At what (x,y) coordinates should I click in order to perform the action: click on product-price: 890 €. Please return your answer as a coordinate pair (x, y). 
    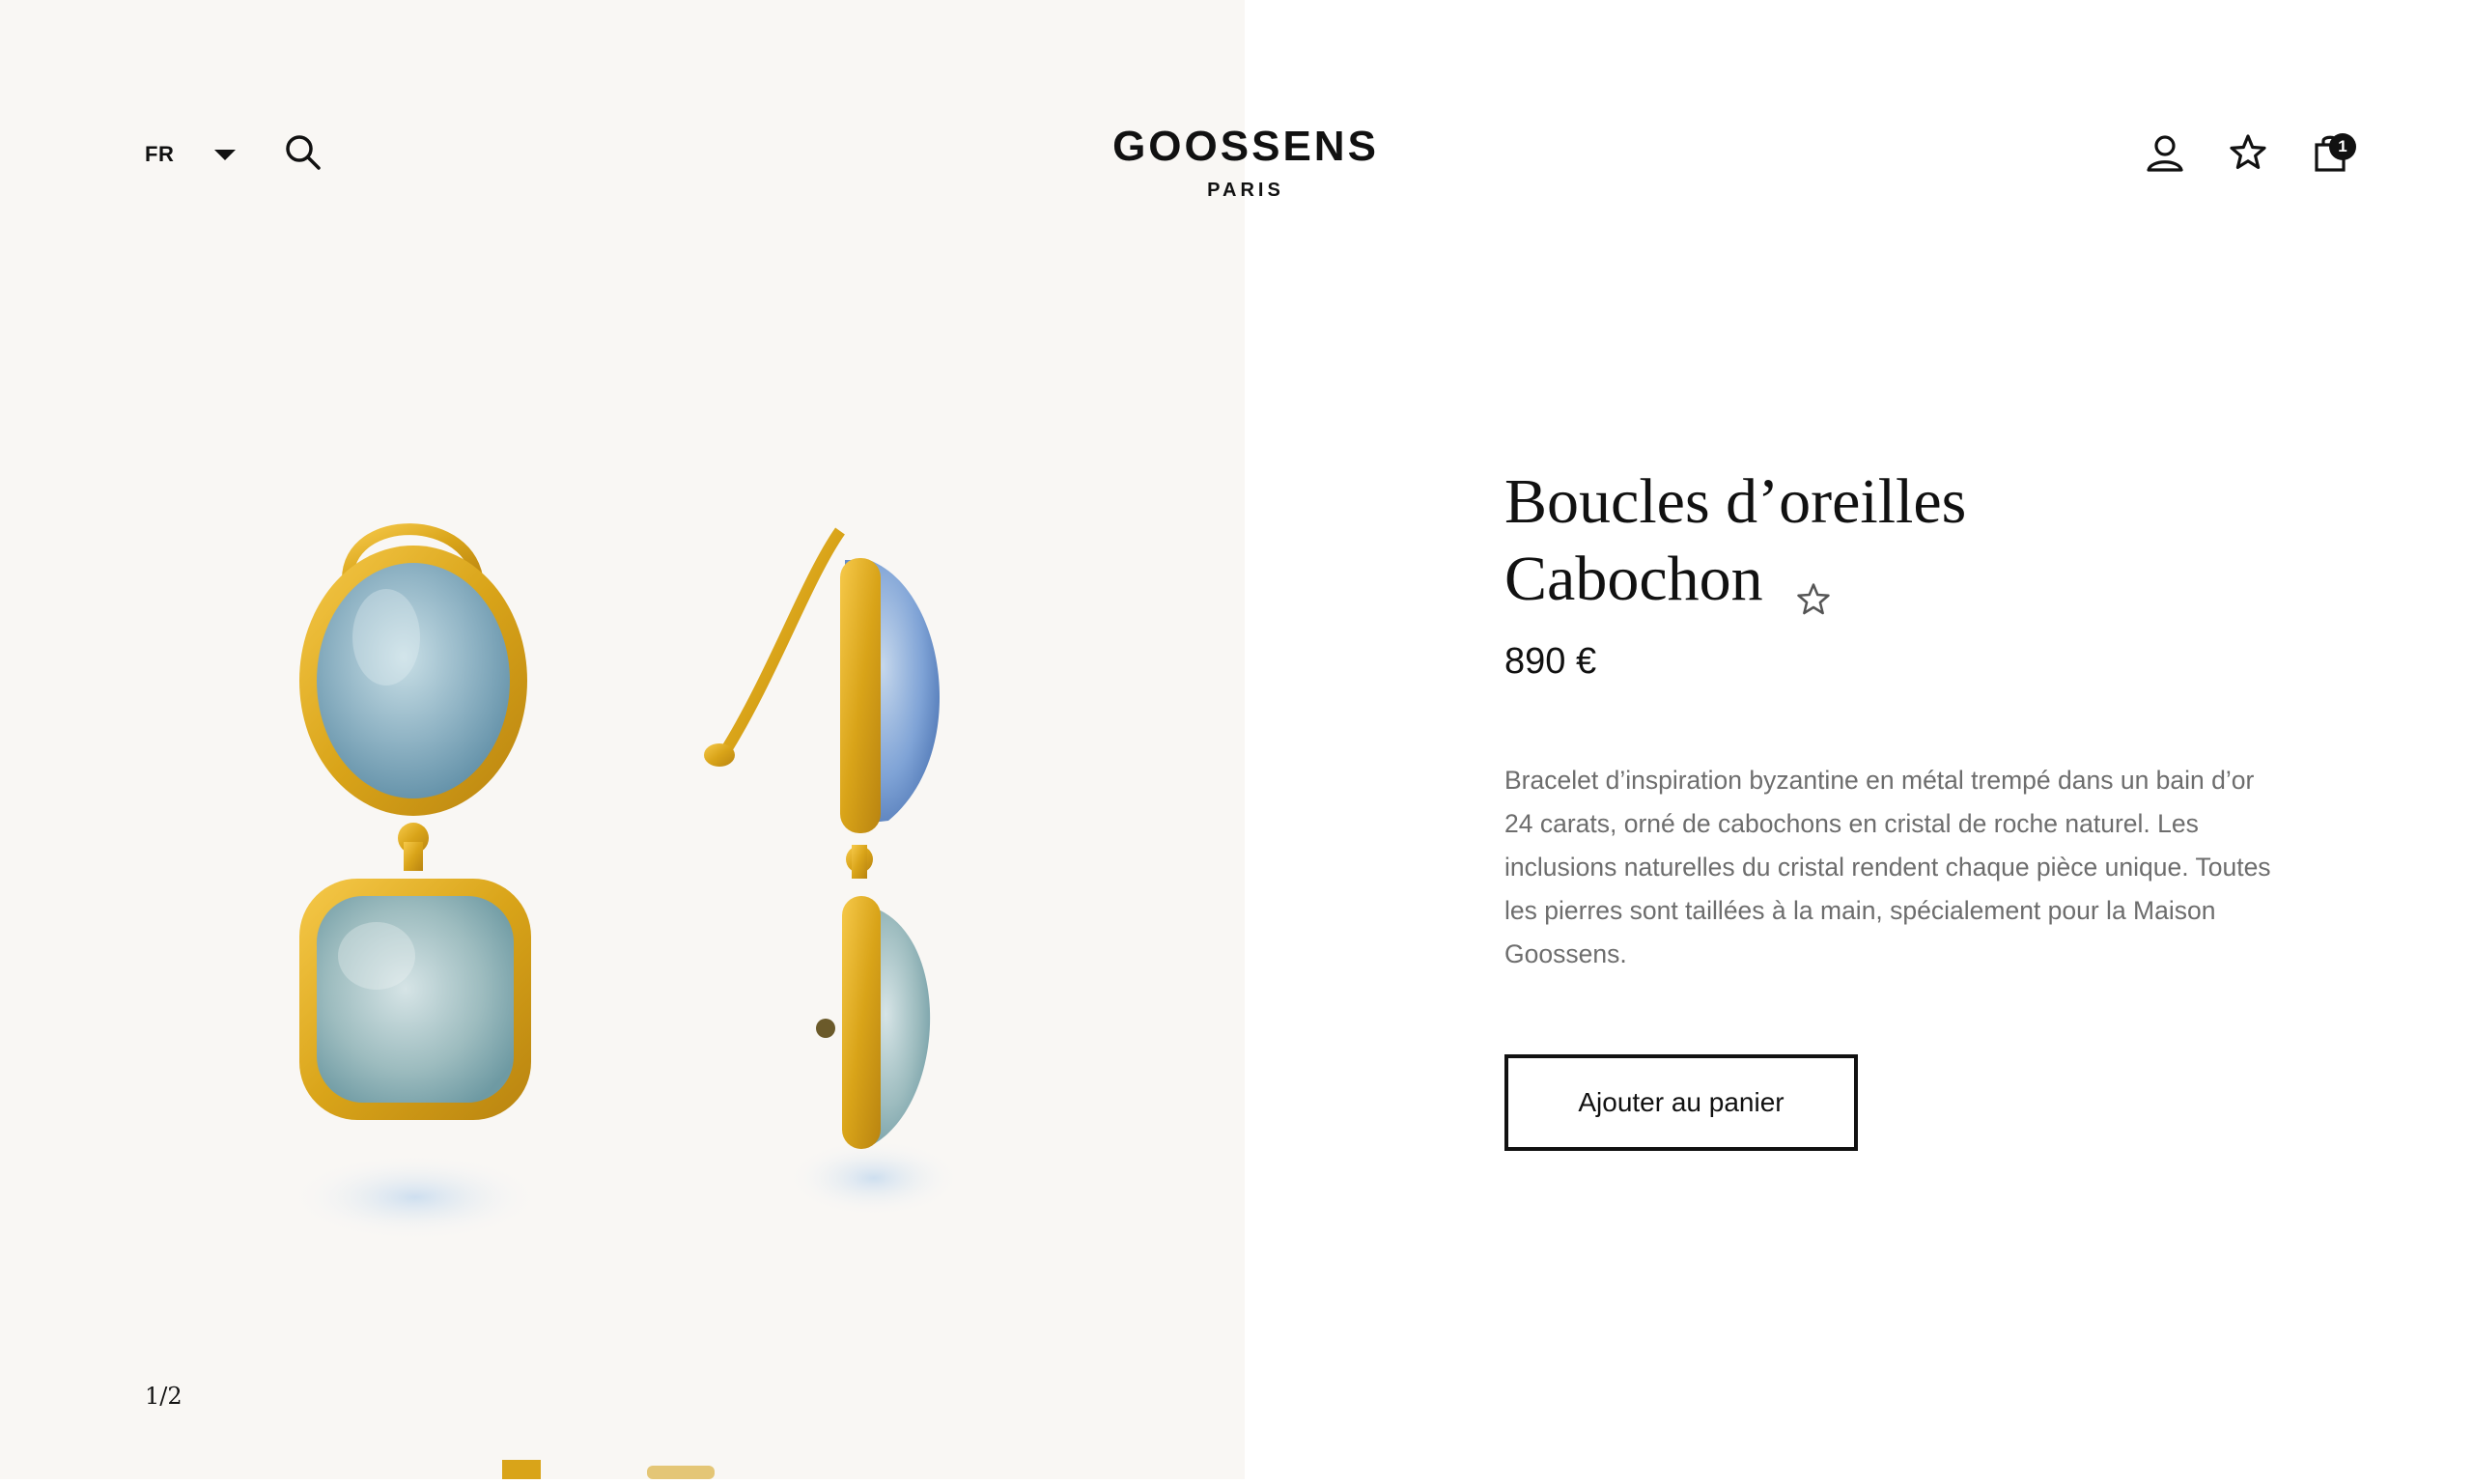
    Looking at the image, I should click on (1550, 662).